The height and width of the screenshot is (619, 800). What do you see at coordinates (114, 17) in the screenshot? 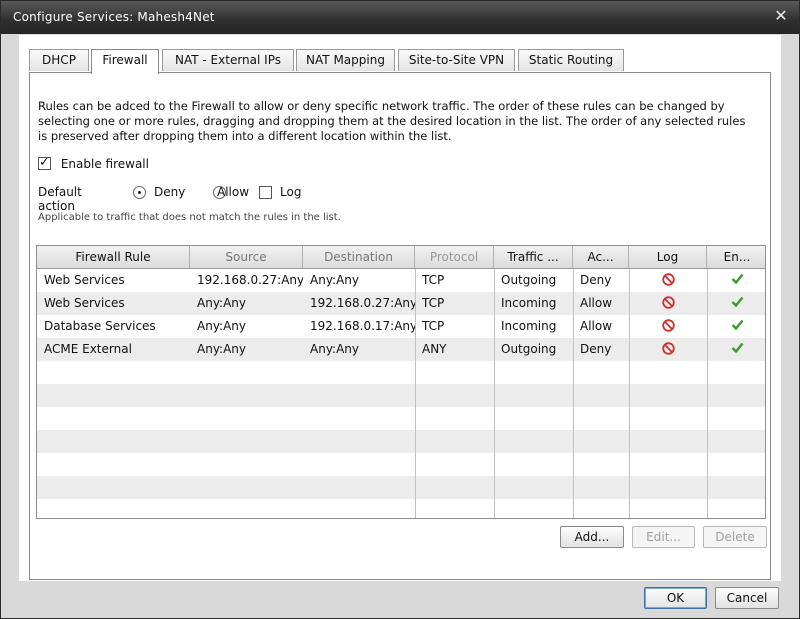
I see `dialog-title: Configure Services: Mahesh4Net` at bounding box center [114, 17].